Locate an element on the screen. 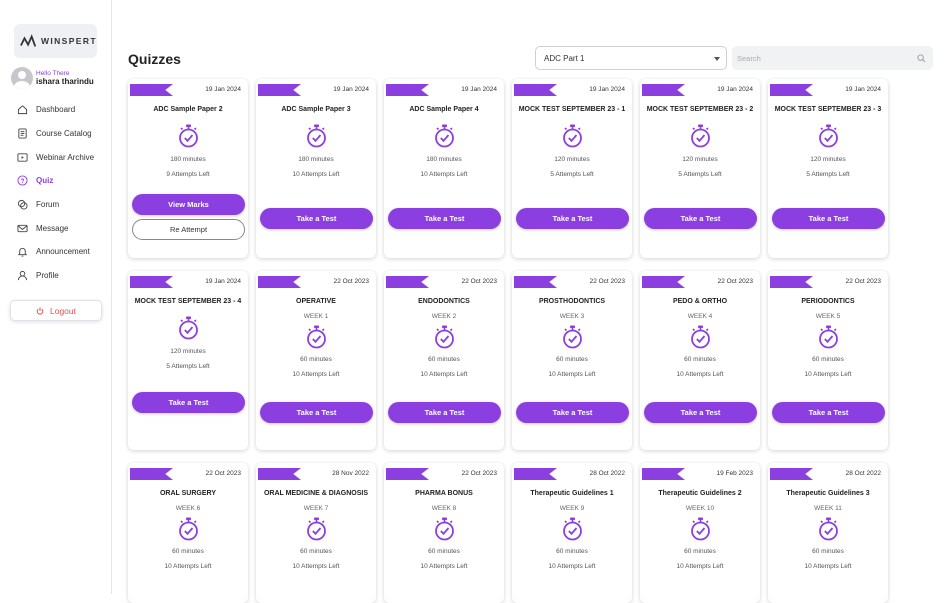  sidebar-item-webinar-archive: Webinar Archive is located at coordinates (55, 157).